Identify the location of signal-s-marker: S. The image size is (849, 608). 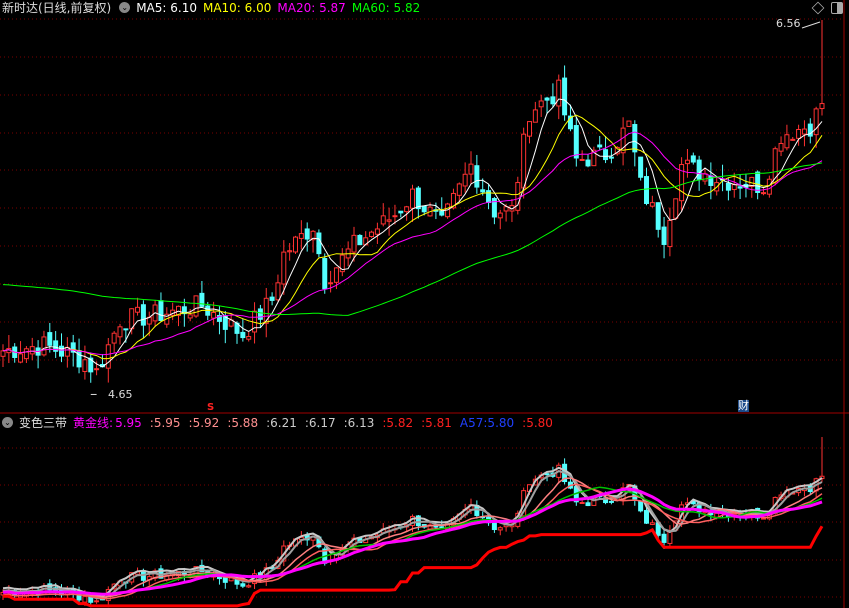
(211, 407).